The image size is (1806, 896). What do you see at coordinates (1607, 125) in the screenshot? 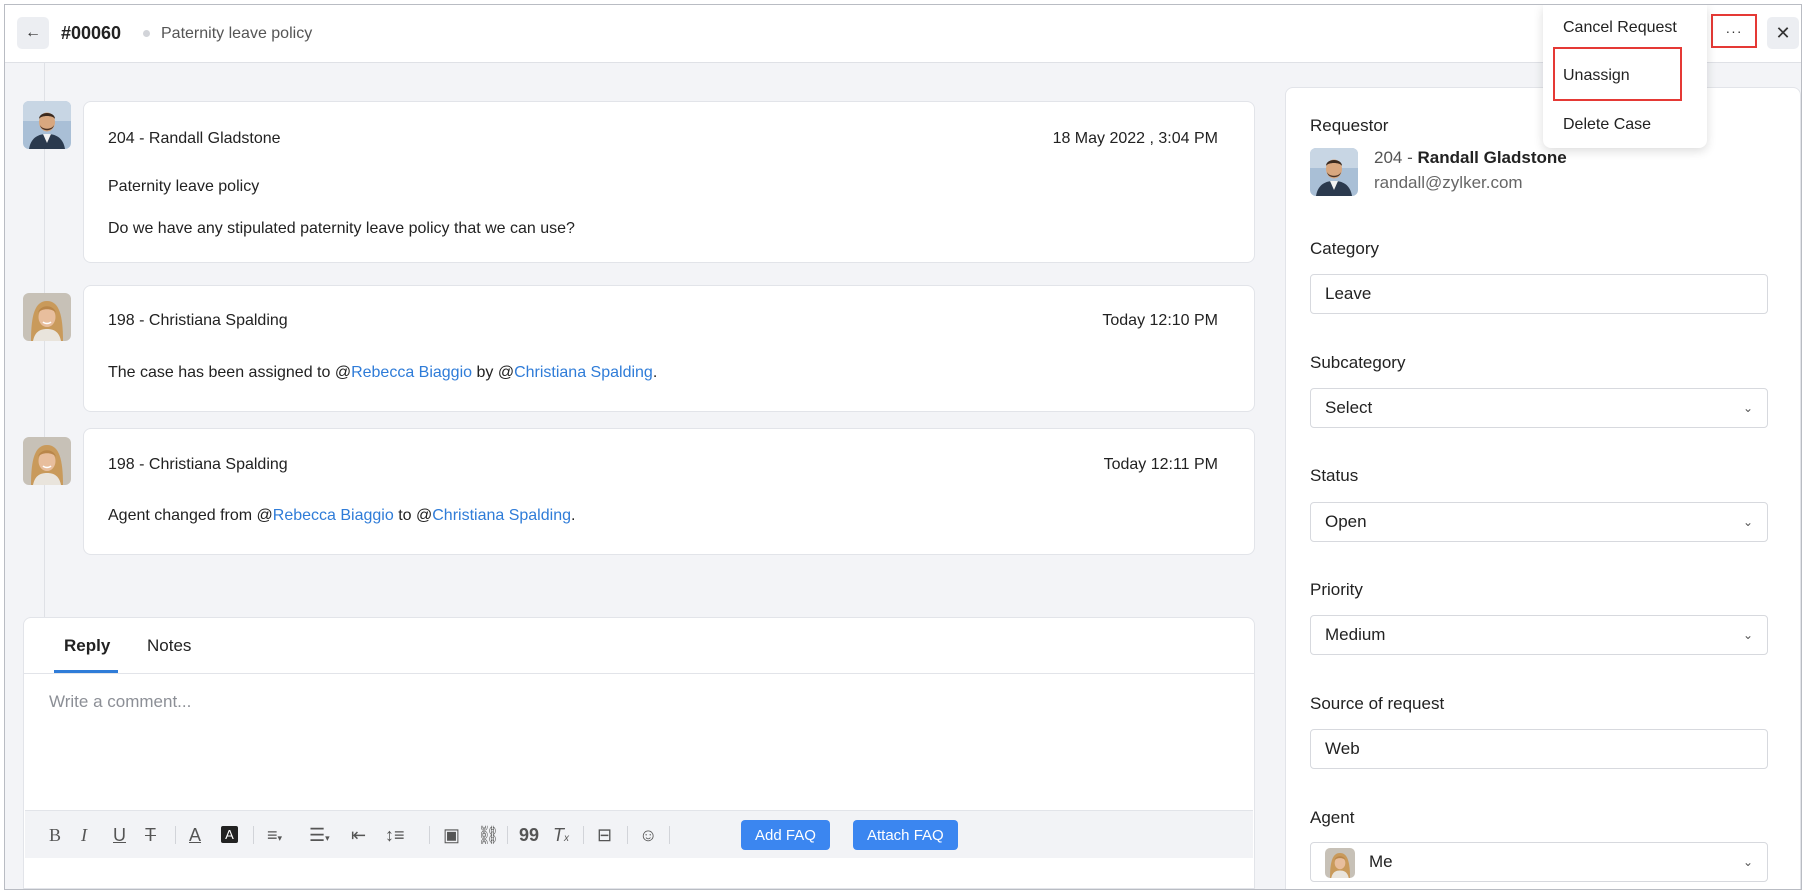
I see `menu-item-delete-case: Delete Case` at bounding box center [1607, 125].